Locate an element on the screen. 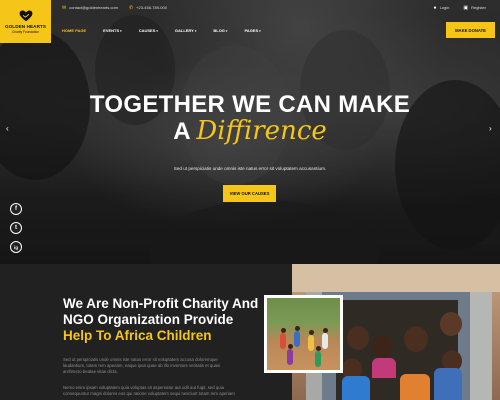 This screenshot has height=400, width=500. twitter-icon: t is located at coordinates (16, 228).